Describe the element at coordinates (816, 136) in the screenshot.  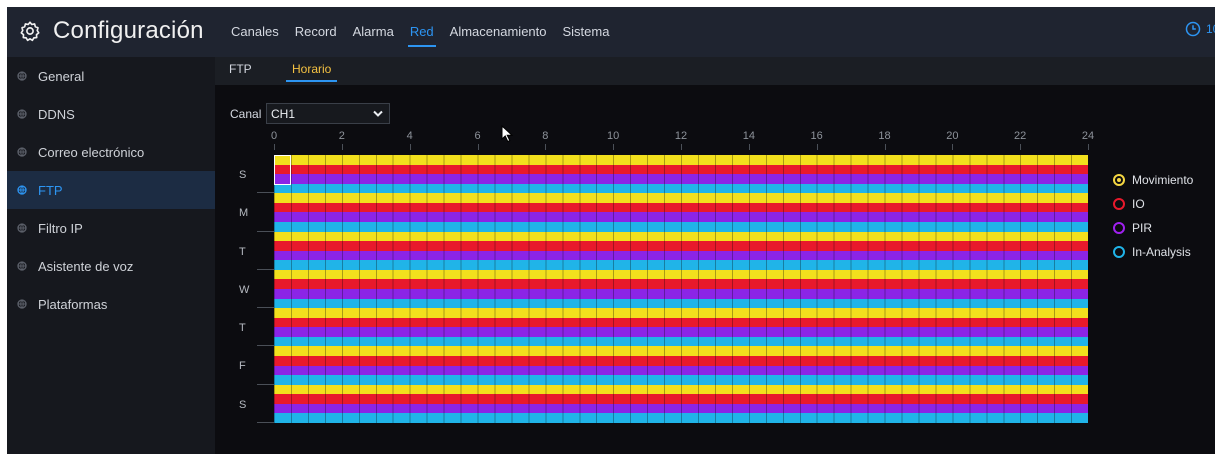
I see `hour-label: 16` at that location.